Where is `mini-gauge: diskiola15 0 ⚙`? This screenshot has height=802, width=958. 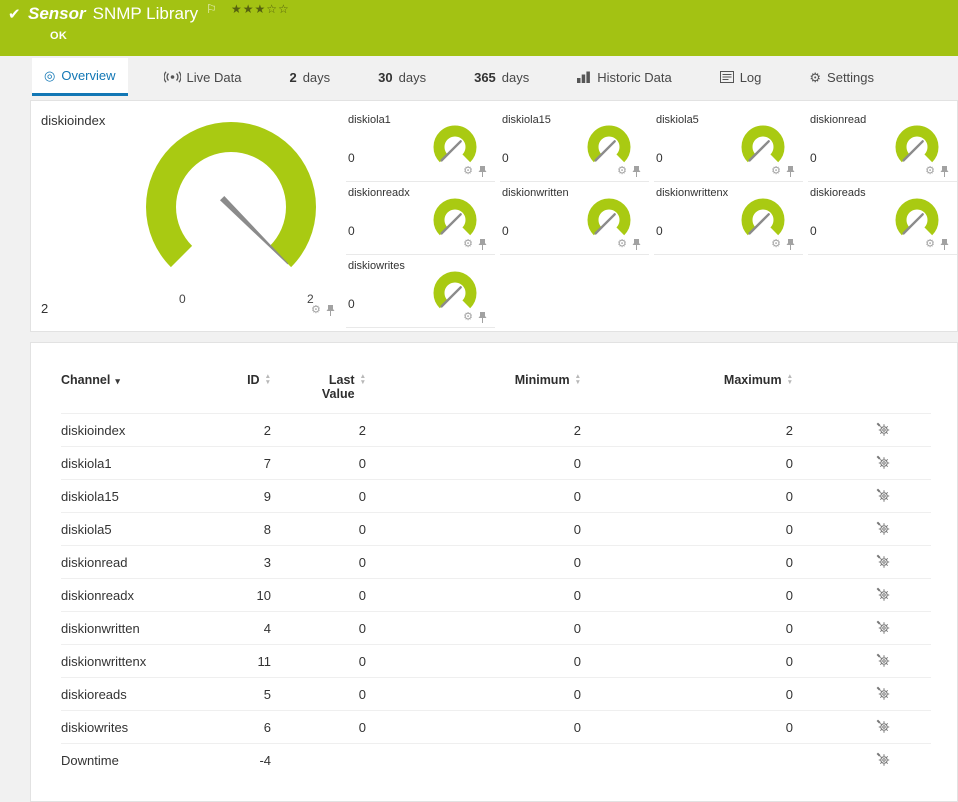 mini-gauge: diskiola15 0 ⚙ is located at coordinates (574, 145).